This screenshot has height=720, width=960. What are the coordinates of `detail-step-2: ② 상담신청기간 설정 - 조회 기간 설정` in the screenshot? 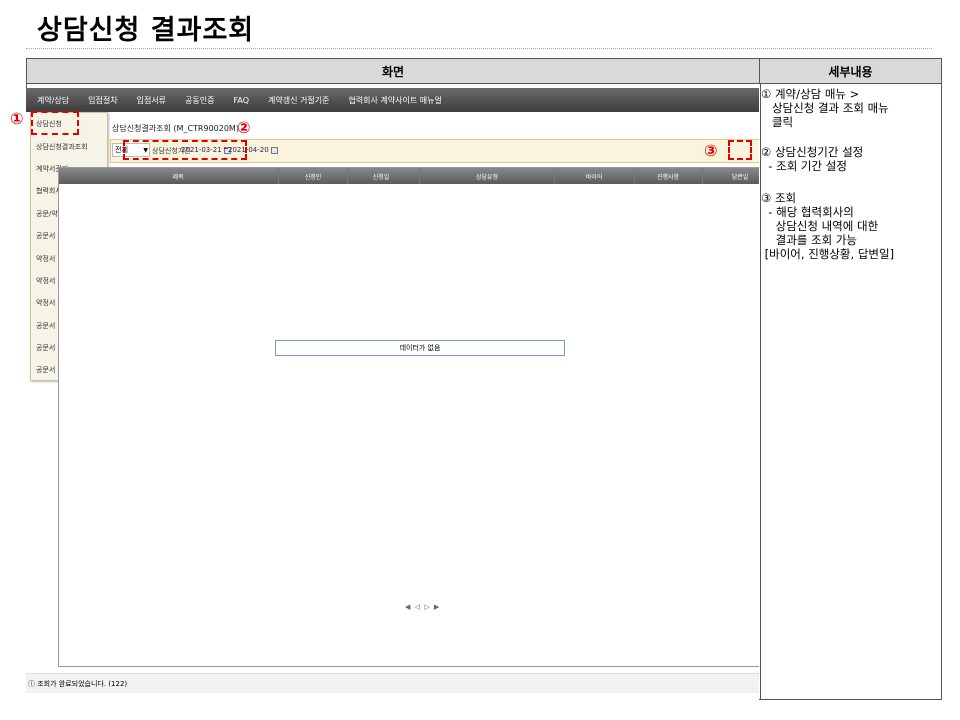 It's located at (851, 159).